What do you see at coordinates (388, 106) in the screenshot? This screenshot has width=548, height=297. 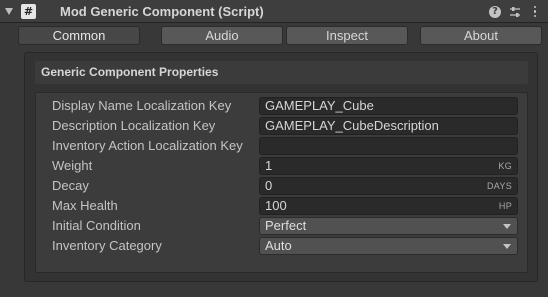 I see `display-name-key-field: GAMEPLAY_Cube` at bounding box center [388, 106].